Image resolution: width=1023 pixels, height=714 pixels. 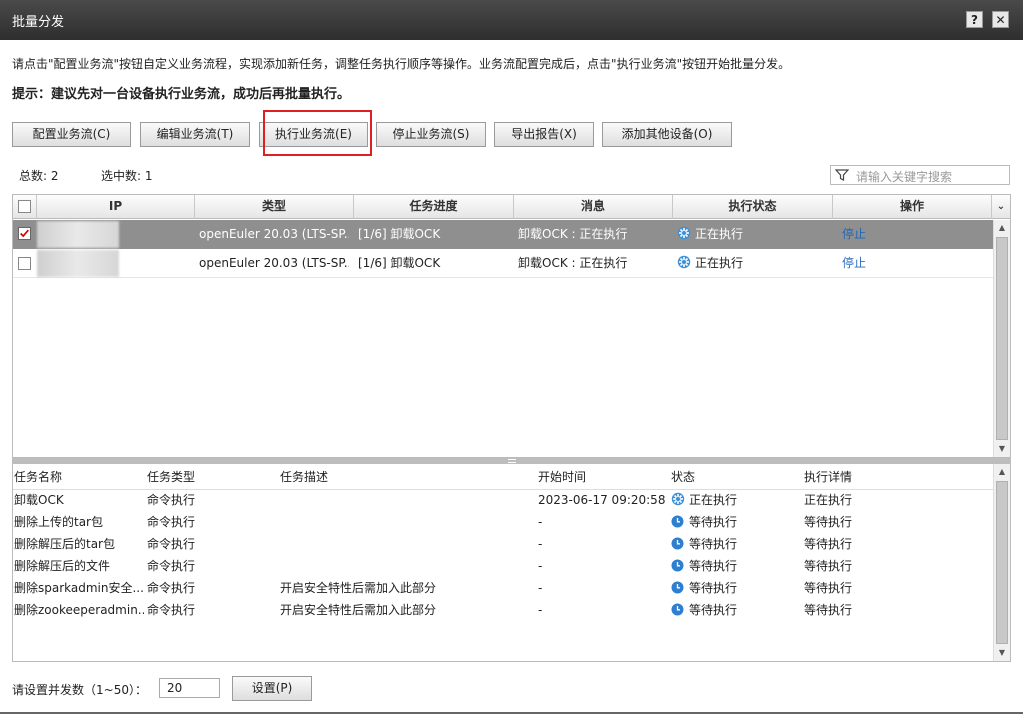 I want to click on task-name: 删除解压后的tar包, so click(x=64, y=544).